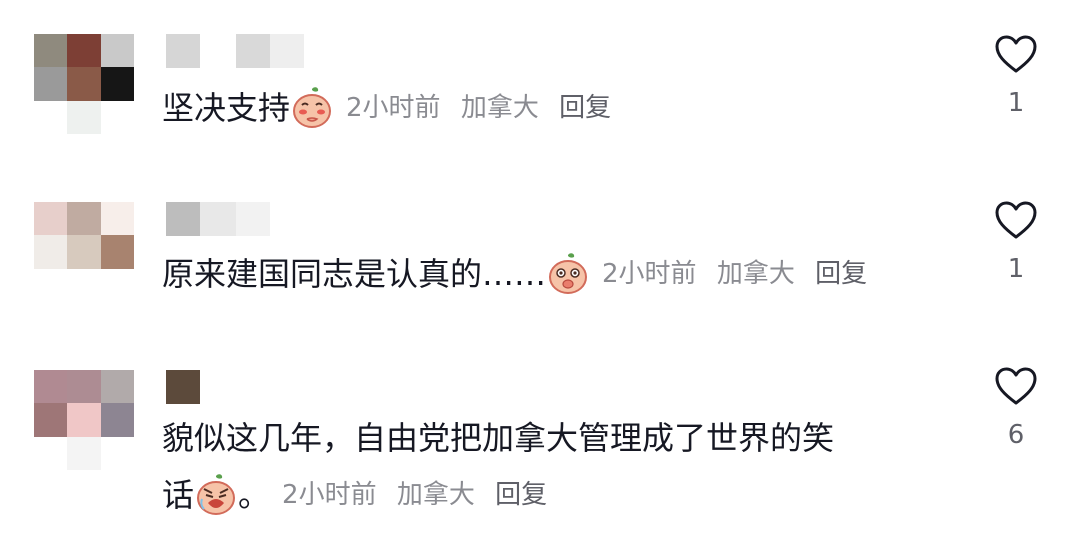 Image resolution: width=1080 pixels, height=555 pixels. Describe the element at coordinates (568, 273) in the screenshot. I see `surprised-peach-emoji-icon` at that location.